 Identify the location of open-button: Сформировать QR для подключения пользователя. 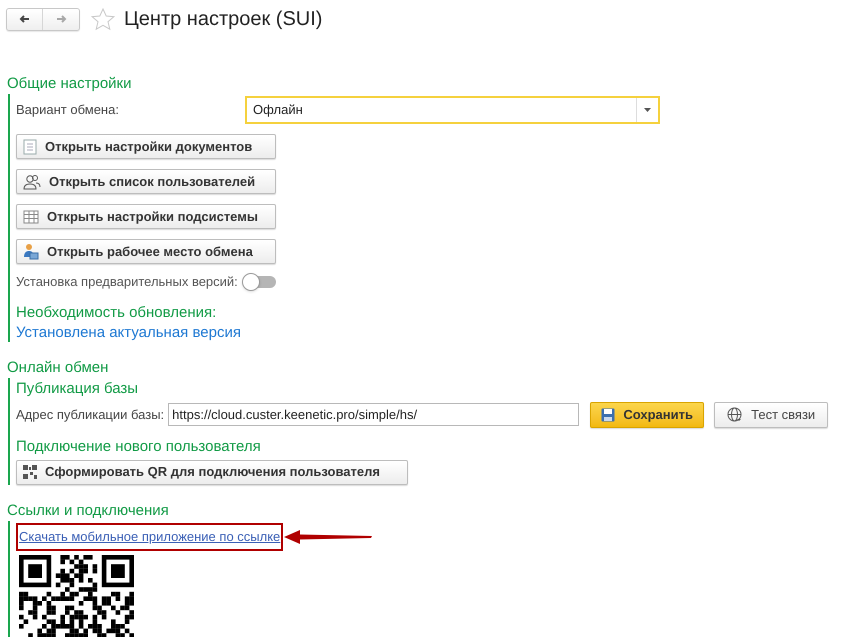
(212, 472).